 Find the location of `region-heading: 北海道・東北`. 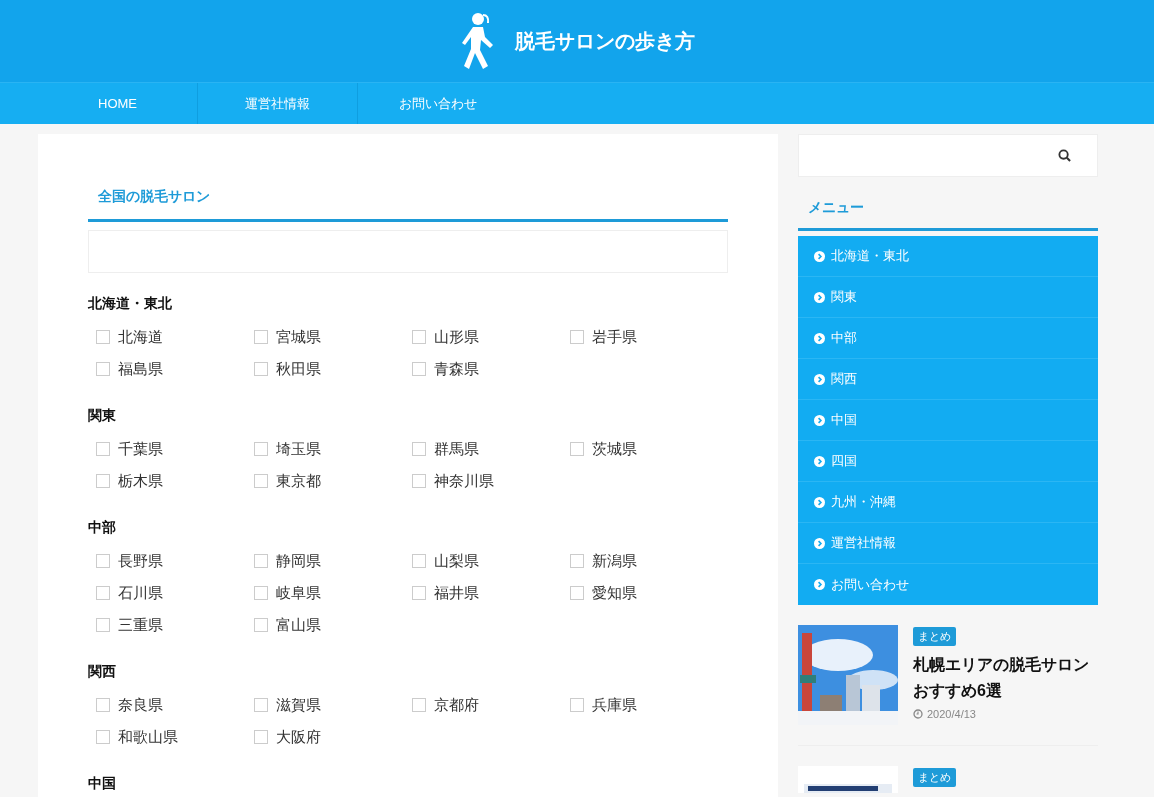

region-heading: 北海道・東北 is located at coordinates (130, 303).